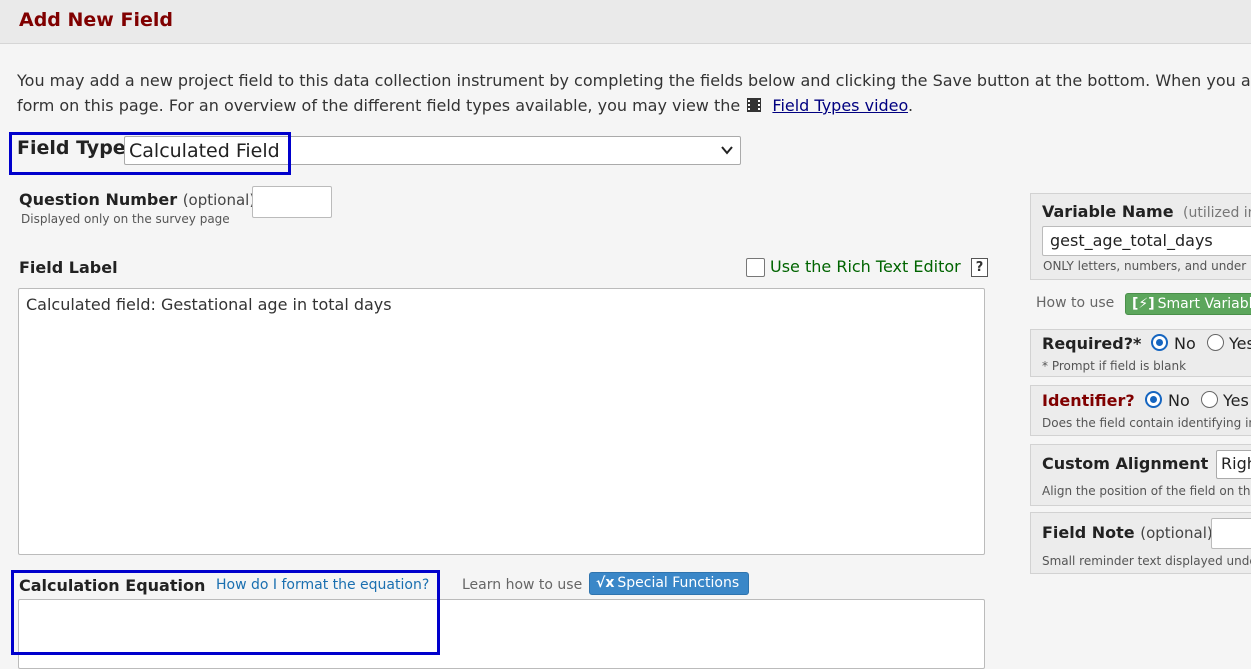 The width and height of the screenshot is (1251, 669). Describe the element at coordinates (1240, 343) in the screenshot. I see `required-yes-label: Yes` at that location.